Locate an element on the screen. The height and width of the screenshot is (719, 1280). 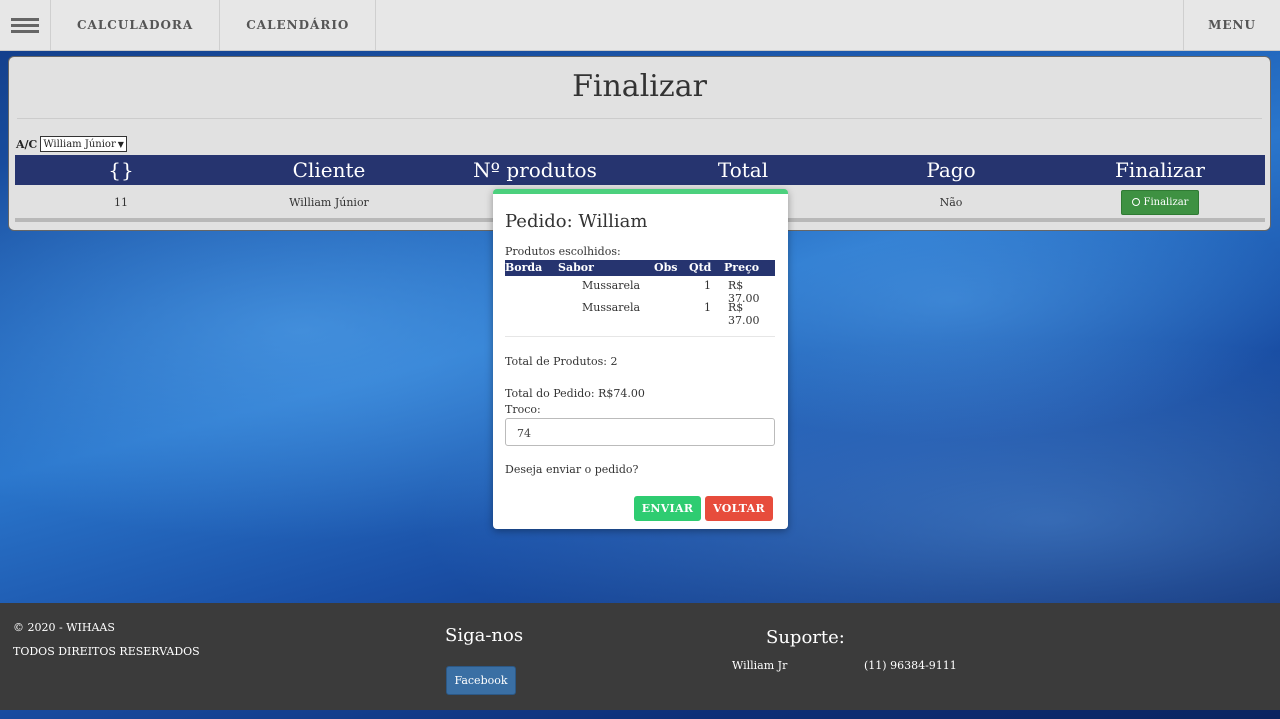
nav-calculadora: CALCULADORA is located at coordinates (136, 25).